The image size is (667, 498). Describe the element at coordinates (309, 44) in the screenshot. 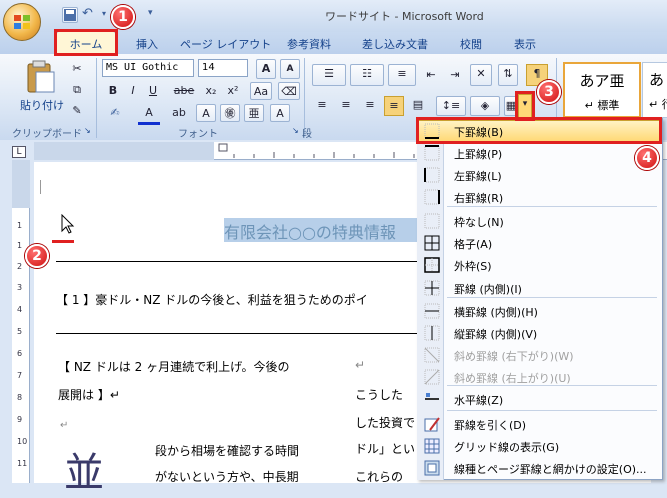

I see `tab-references: 参考資料` at that location.